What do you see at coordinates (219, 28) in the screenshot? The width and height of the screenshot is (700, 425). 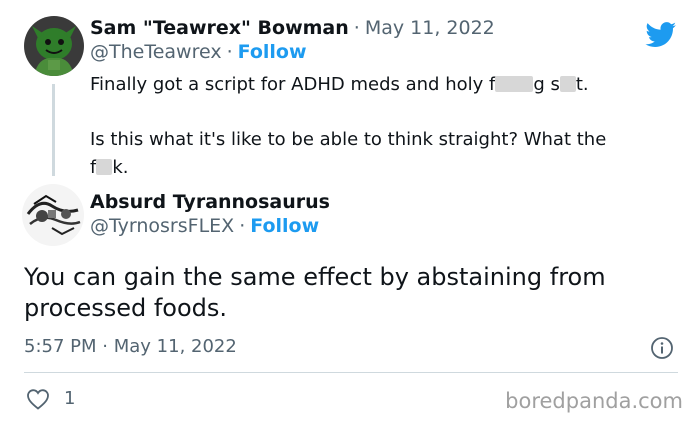 I see `reply-author-name: Sam "Teawrex" Bowman` at bounding box center [219, 28].